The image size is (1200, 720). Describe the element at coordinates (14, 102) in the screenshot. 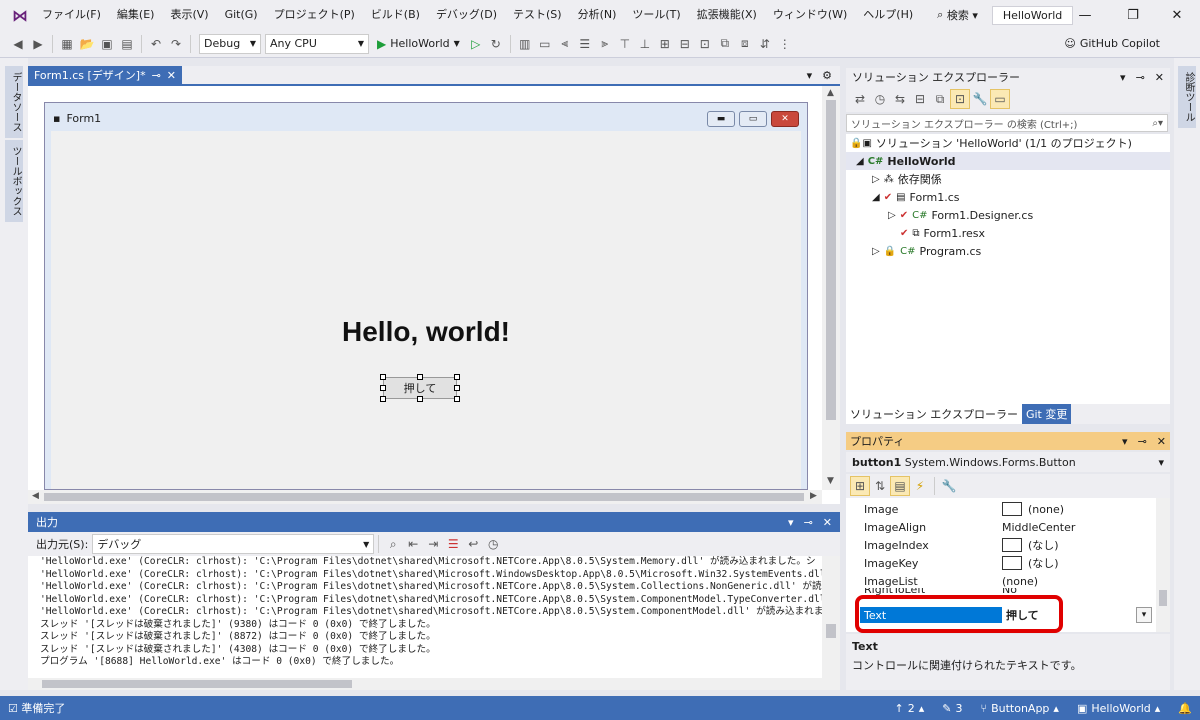

I see `data-sources-tab: データソース` at that location.